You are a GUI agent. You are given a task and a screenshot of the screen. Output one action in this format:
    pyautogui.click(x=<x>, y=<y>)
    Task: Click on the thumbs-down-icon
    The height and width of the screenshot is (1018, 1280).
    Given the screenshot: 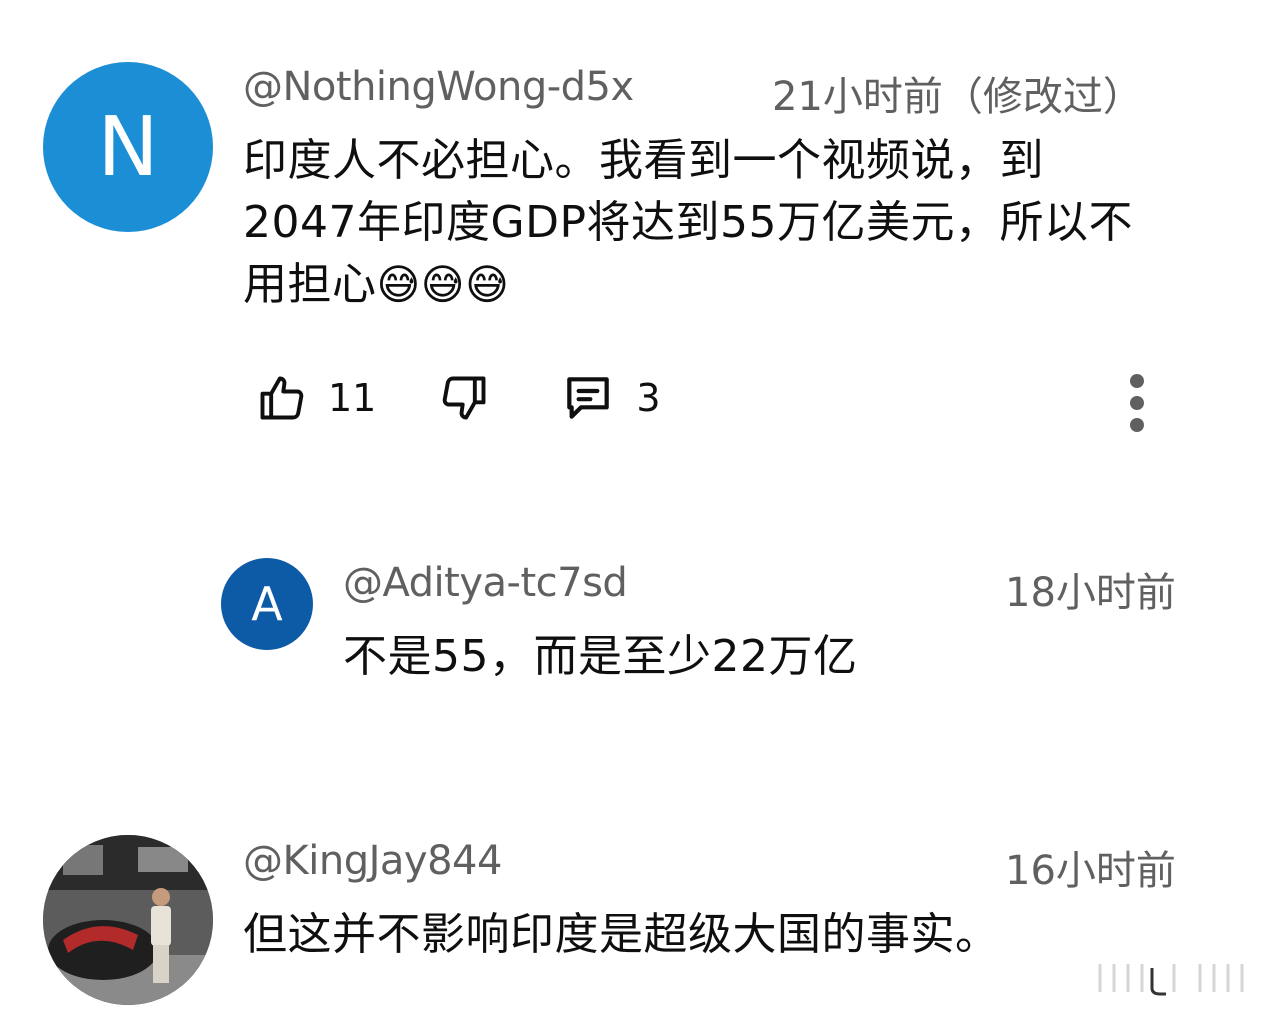 What is the action you would take?
    pyautogui.click(x=464, y=398)
    